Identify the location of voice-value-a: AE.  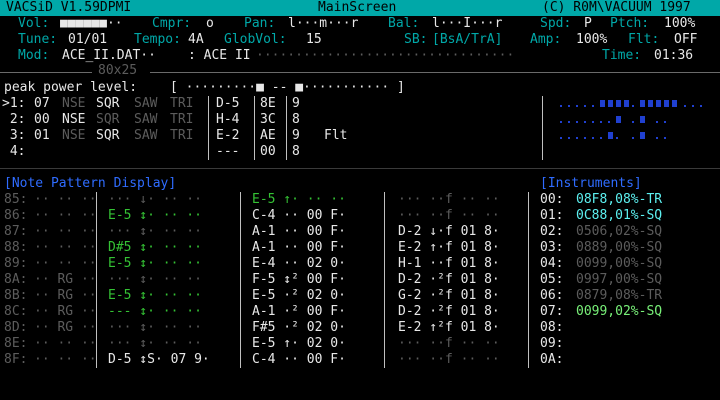
(268, 135).